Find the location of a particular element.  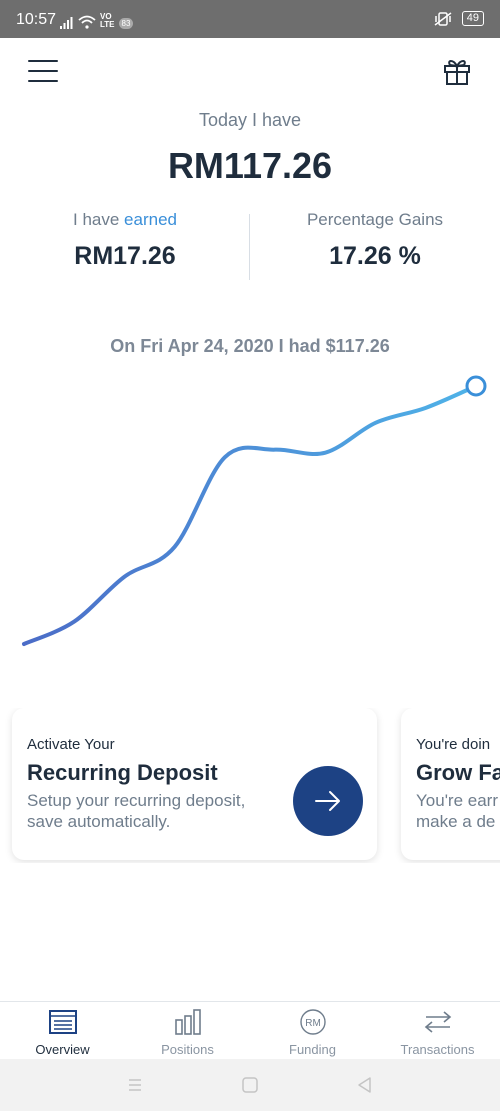

battery-indicator: 49 is located at coordinates (472, 18).